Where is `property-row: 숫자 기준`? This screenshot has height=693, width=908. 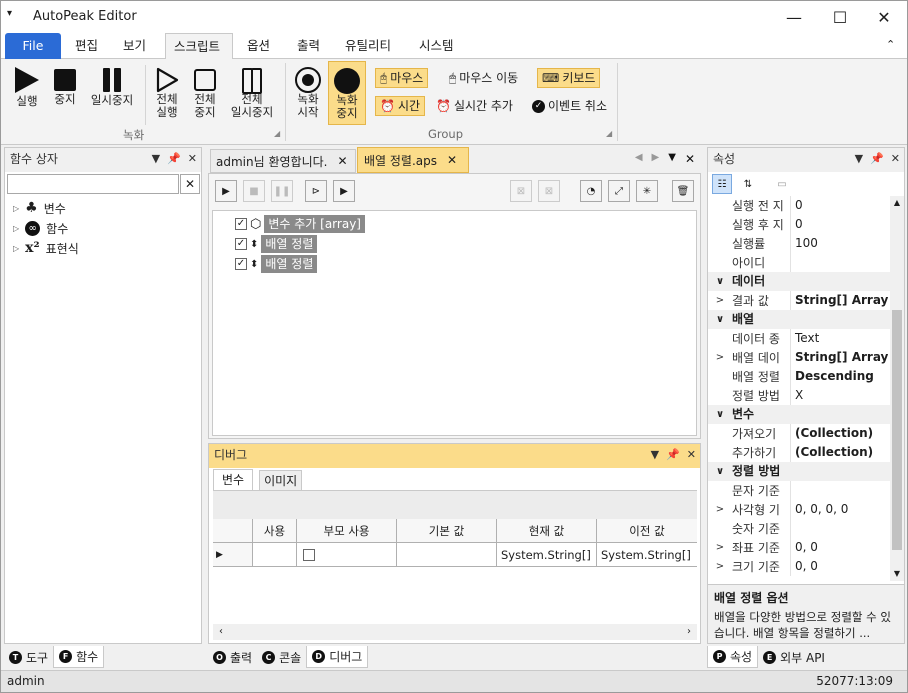
property-row: 숫자 기준 is located at coordinates (799, 528).